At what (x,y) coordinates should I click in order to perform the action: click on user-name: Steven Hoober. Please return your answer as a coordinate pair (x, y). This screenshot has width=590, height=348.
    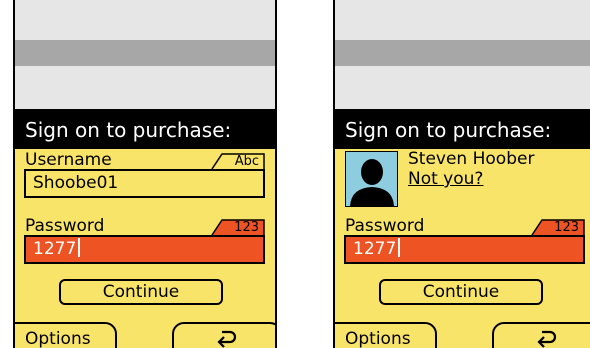
    Looking at the image, I should click on (471, 159).